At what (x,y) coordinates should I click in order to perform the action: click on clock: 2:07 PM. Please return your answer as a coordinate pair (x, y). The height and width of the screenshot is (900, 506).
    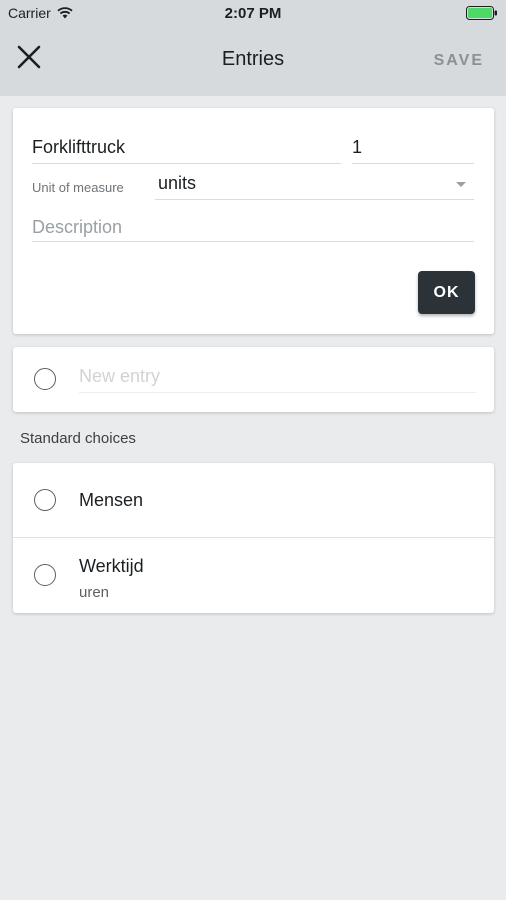
    Looking at the image, I should click on (253, 13).